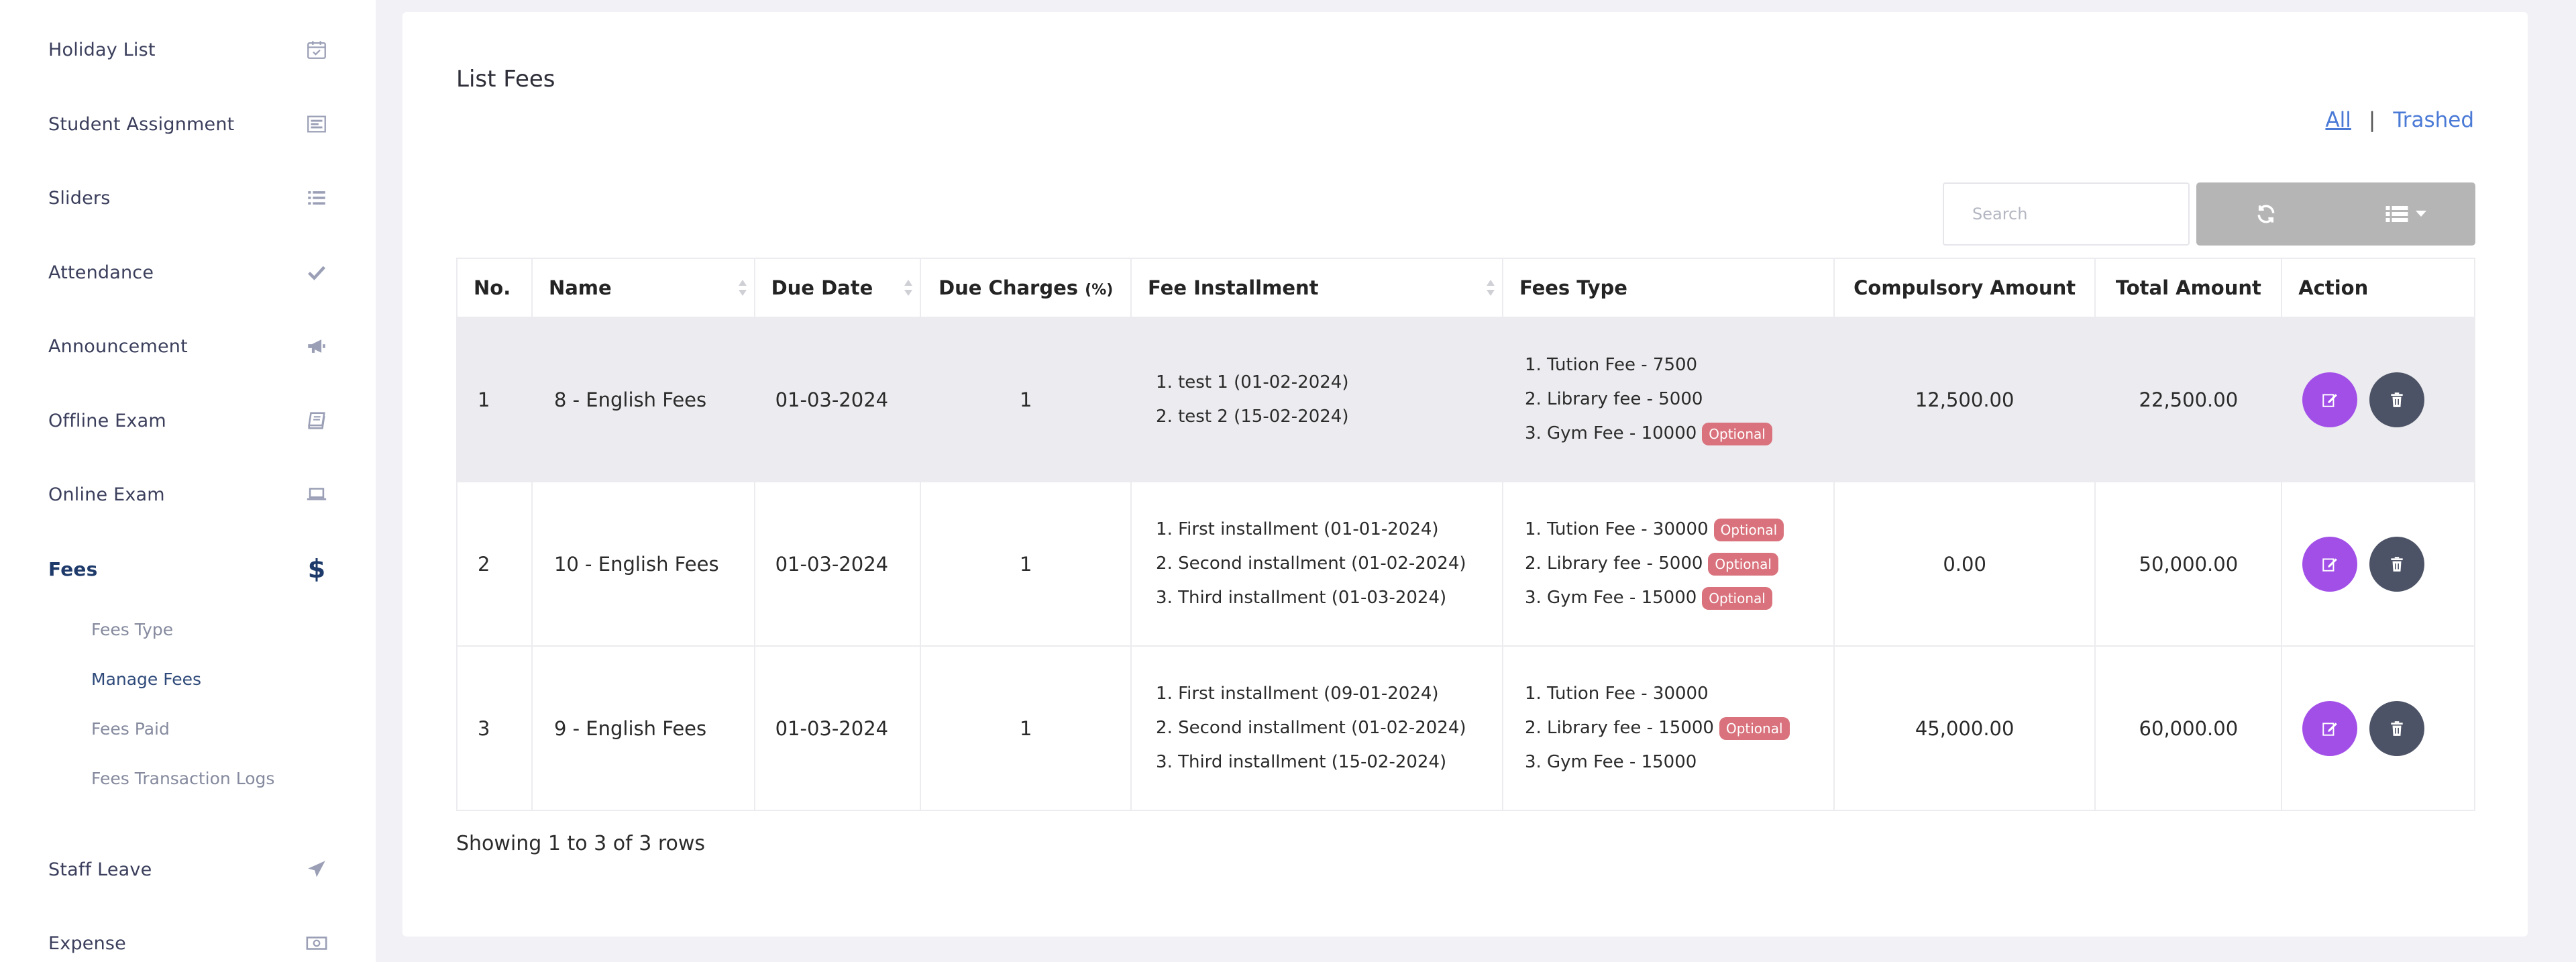 The height and width of the screenshot is (962, 2576). What do you see at coordinates (316, 125) in the screenshot?
I see `tasks-icon` at bounding box center [316, 125].